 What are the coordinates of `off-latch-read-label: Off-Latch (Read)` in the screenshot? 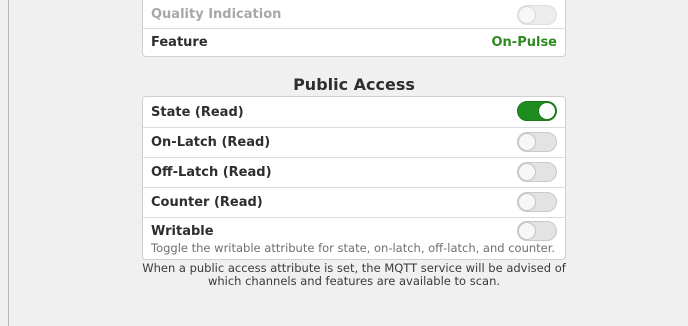 It's located at (211, 172).